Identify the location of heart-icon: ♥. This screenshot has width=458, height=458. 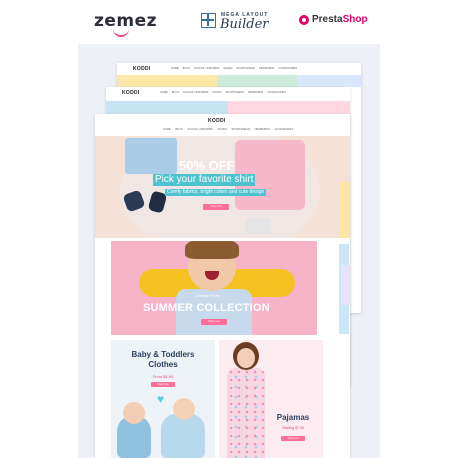
(161, 399).